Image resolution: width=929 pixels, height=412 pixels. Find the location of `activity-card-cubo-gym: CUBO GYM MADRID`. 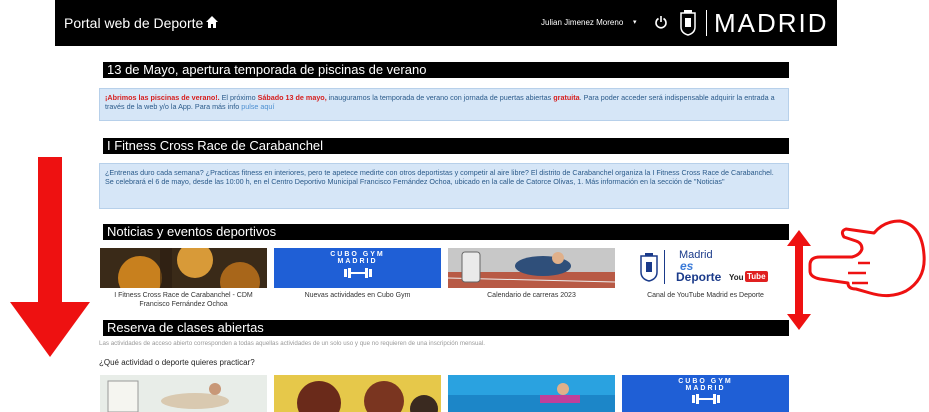

activity-card-cubo-gym: CUBO GYM MADRID is located at coordinates (705, 393).